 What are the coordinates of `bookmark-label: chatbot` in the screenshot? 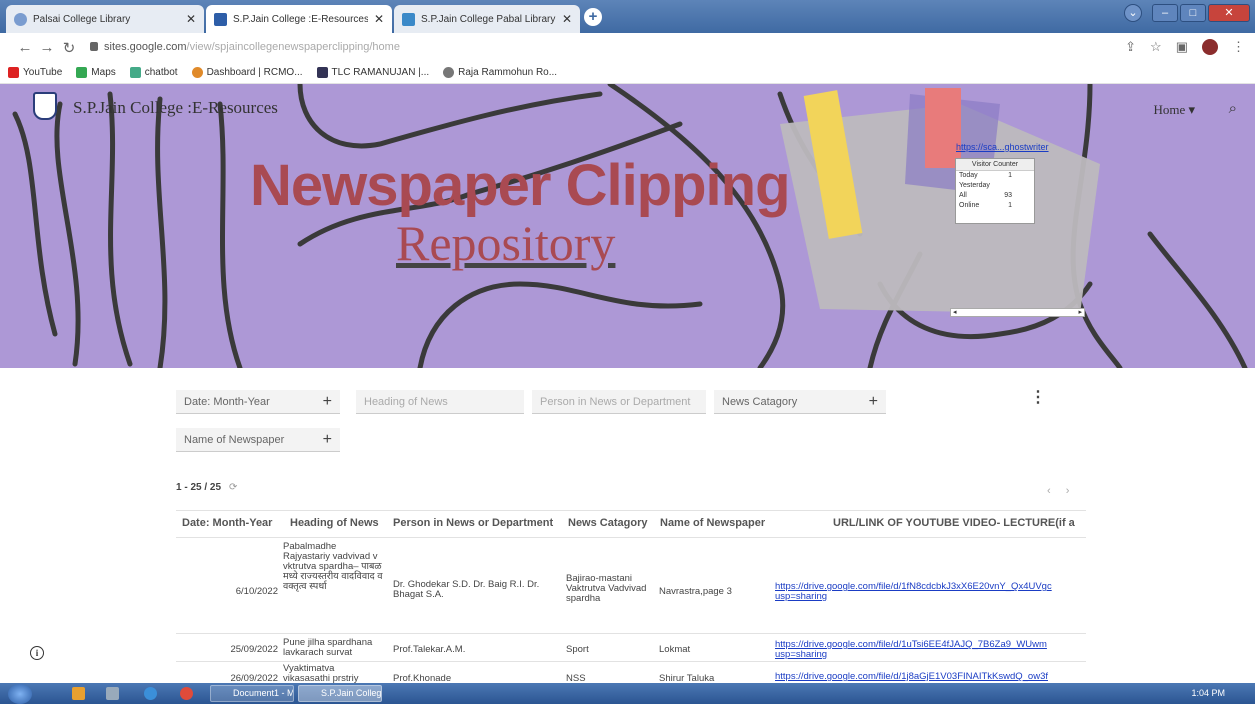 It's located at (161, 72).